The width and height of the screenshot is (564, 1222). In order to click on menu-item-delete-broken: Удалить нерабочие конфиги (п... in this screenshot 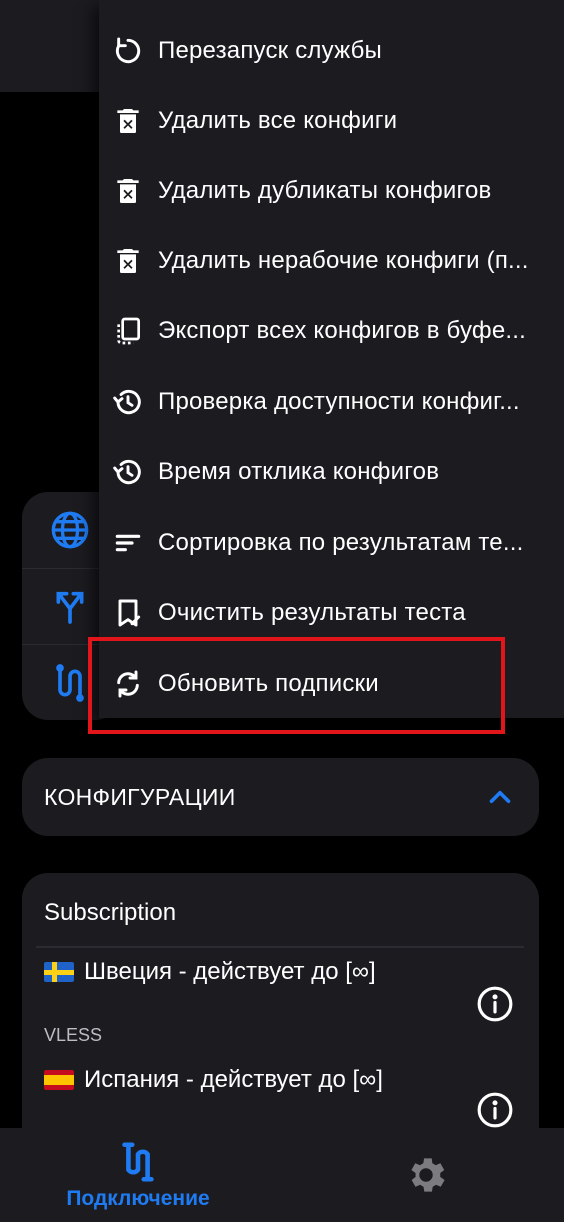, I will do `click(331, 261)`.